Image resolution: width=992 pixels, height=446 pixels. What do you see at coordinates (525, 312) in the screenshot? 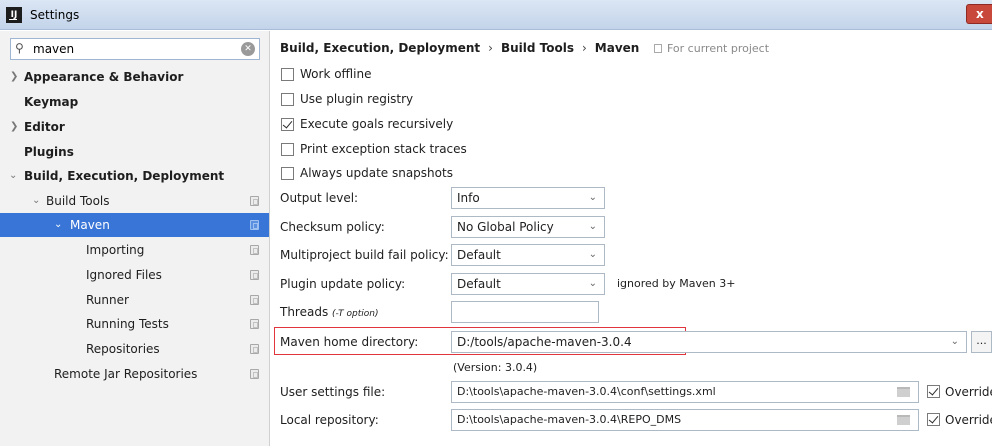
I see `threads-input` at bounding box center [525, 312].